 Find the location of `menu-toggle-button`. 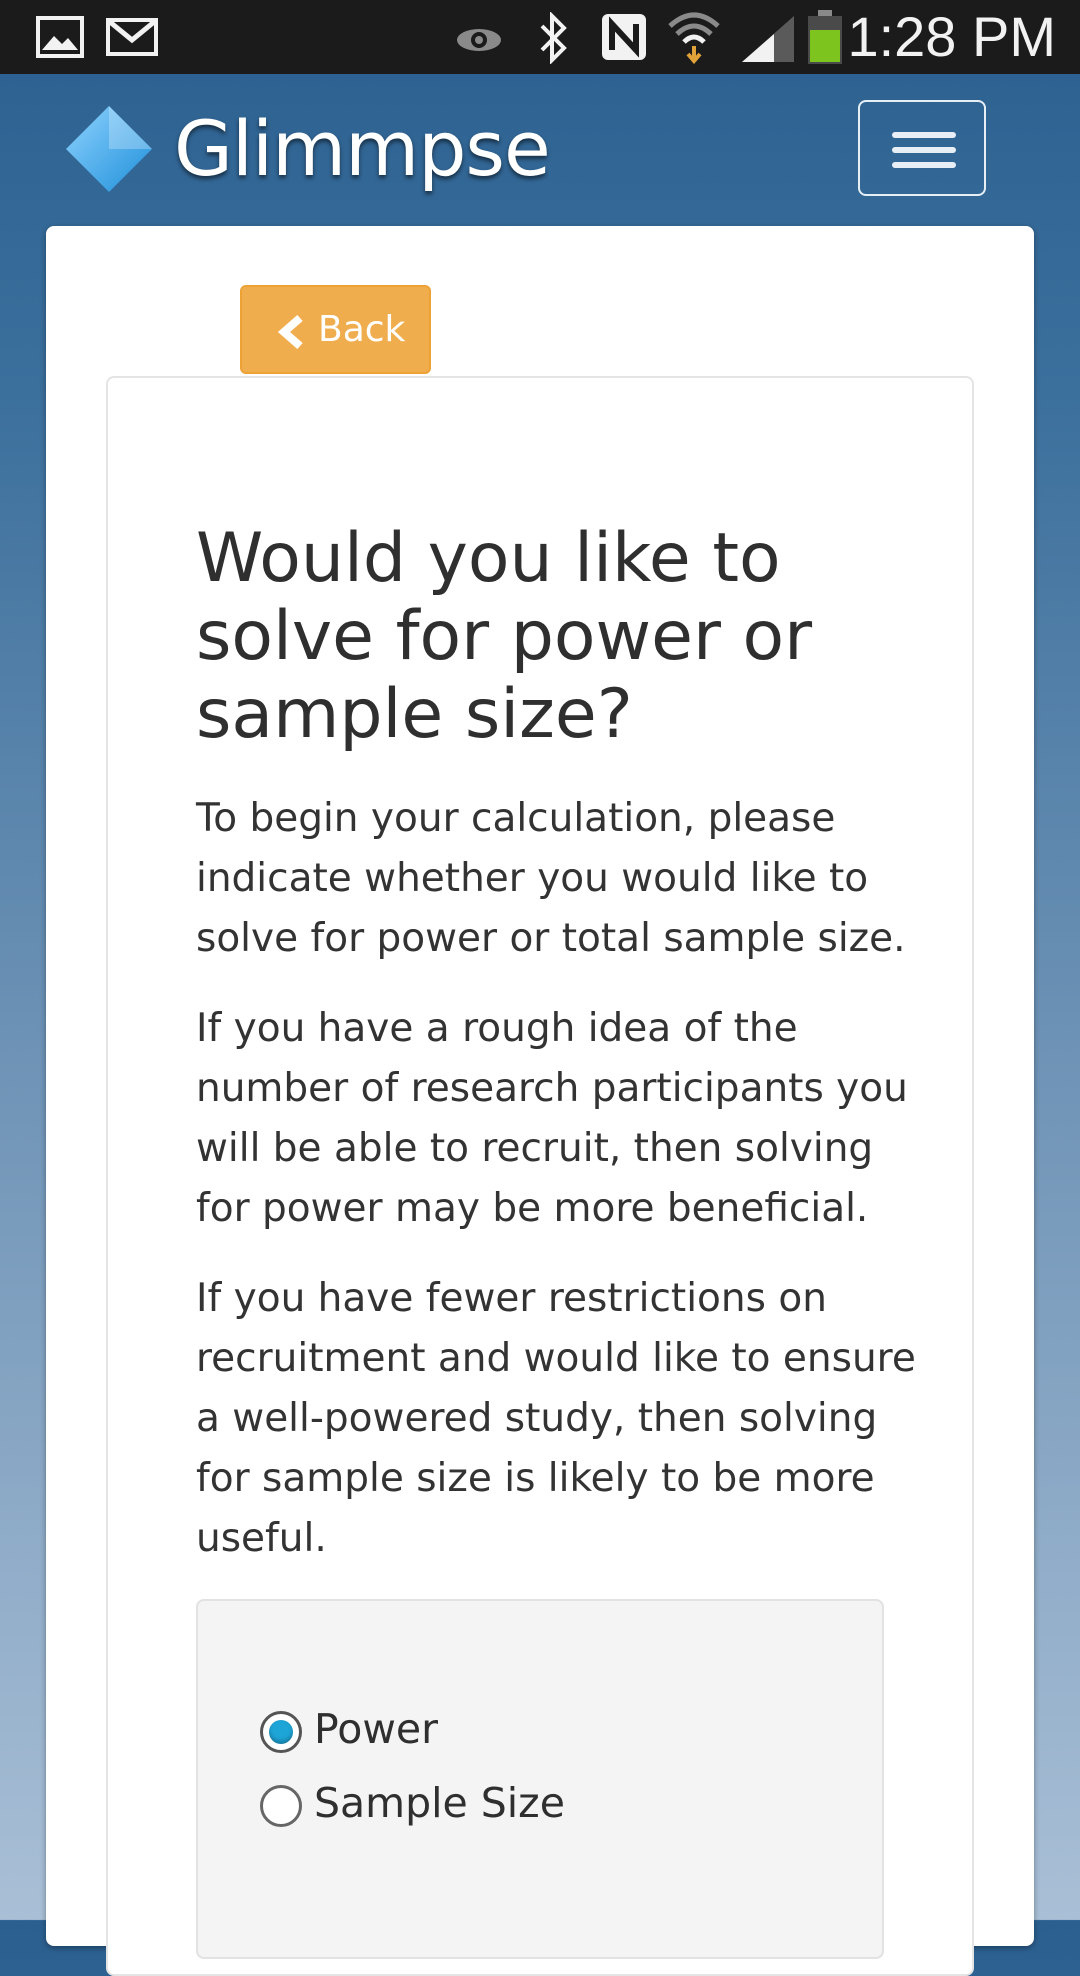

menu-toggle-button is located at coordinates (922, 148).